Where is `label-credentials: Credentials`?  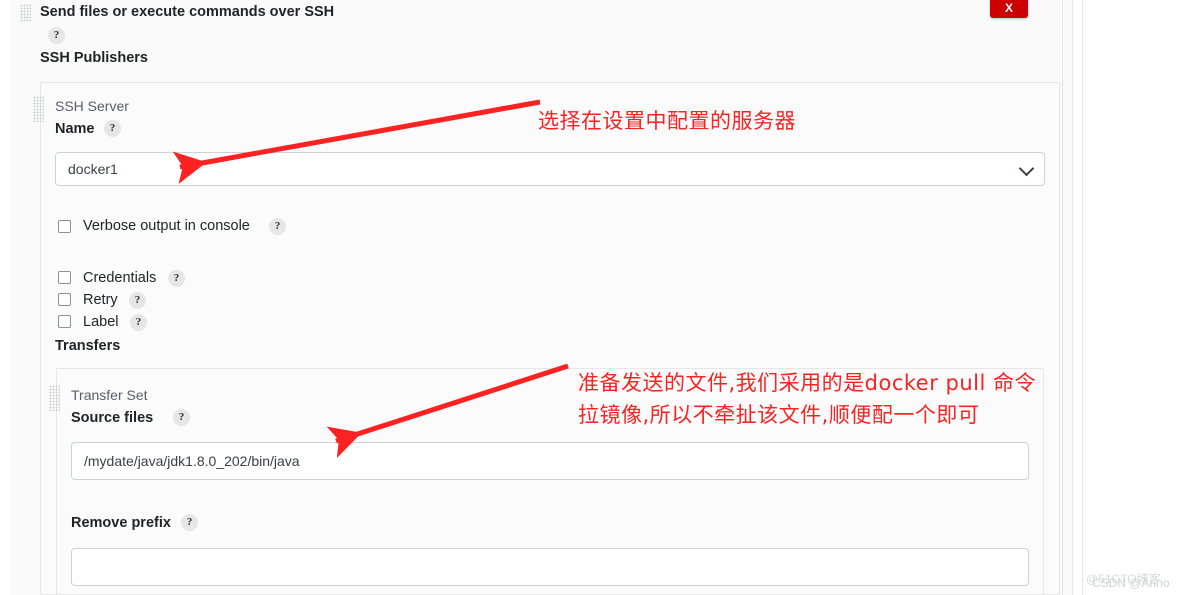 label-credentials: Credentials is located at coordinates (119, 278).